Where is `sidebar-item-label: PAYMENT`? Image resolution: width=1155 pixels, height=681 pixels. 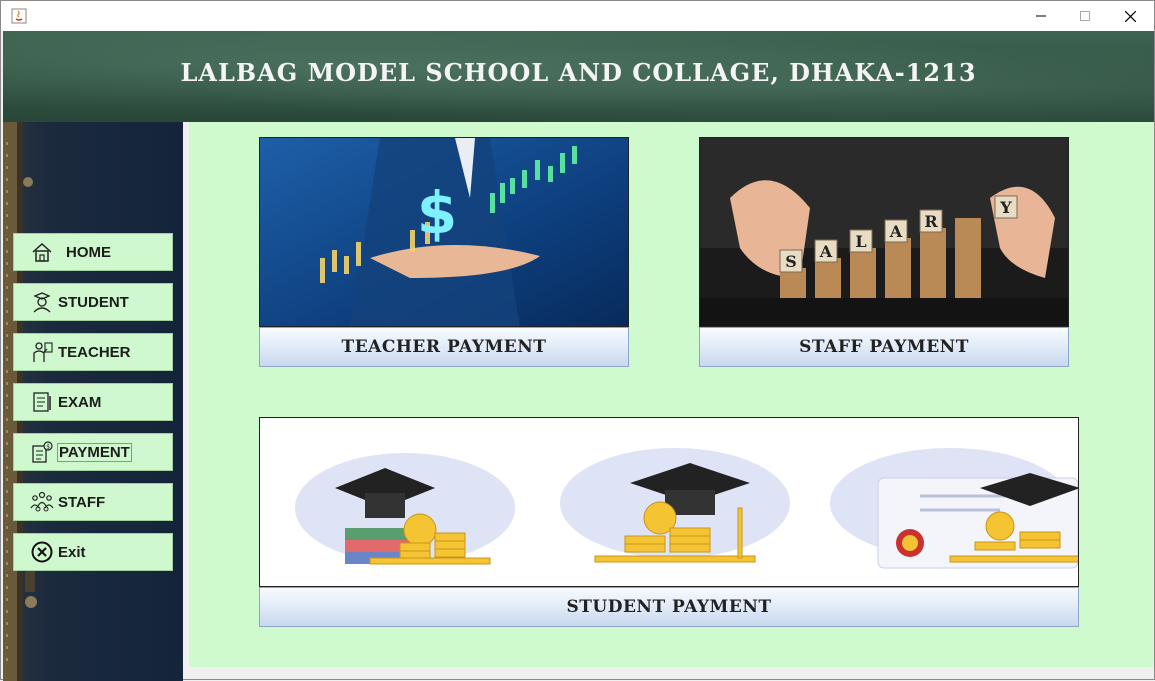
sidebar-item-label: PAYMENT is located at coordinates (94, 452).